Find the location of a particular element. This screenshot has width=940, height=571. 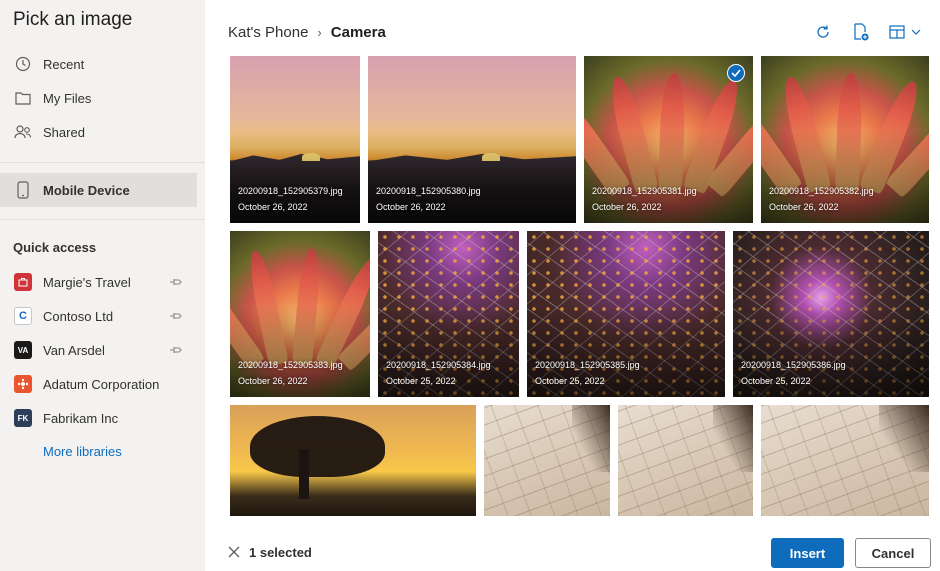

dialog-title: Pick an image is located at coordinates (73, 19).